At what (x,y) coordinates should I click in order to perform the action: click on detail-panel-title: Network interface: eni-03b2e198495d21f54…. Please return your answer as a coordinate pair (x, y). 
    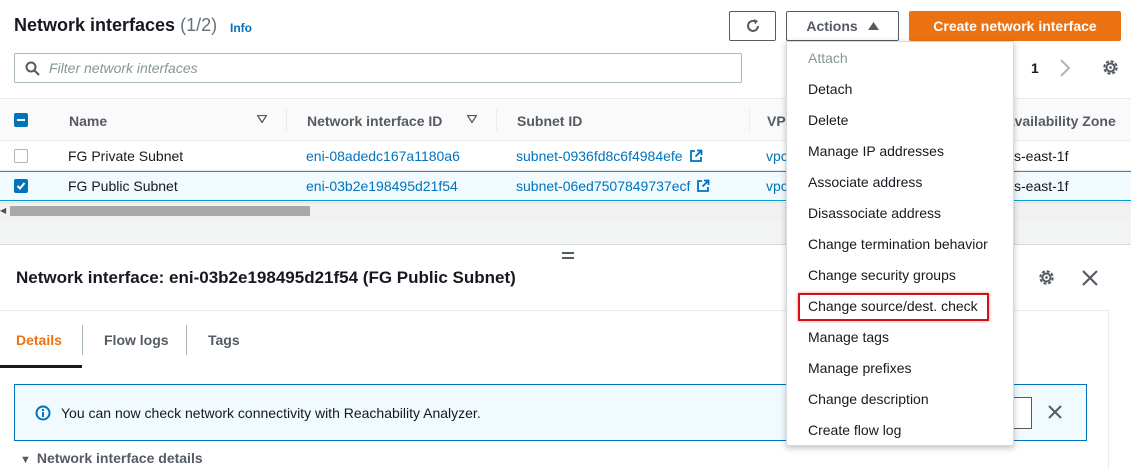
    Looking at the image, I should click on (266, 277).